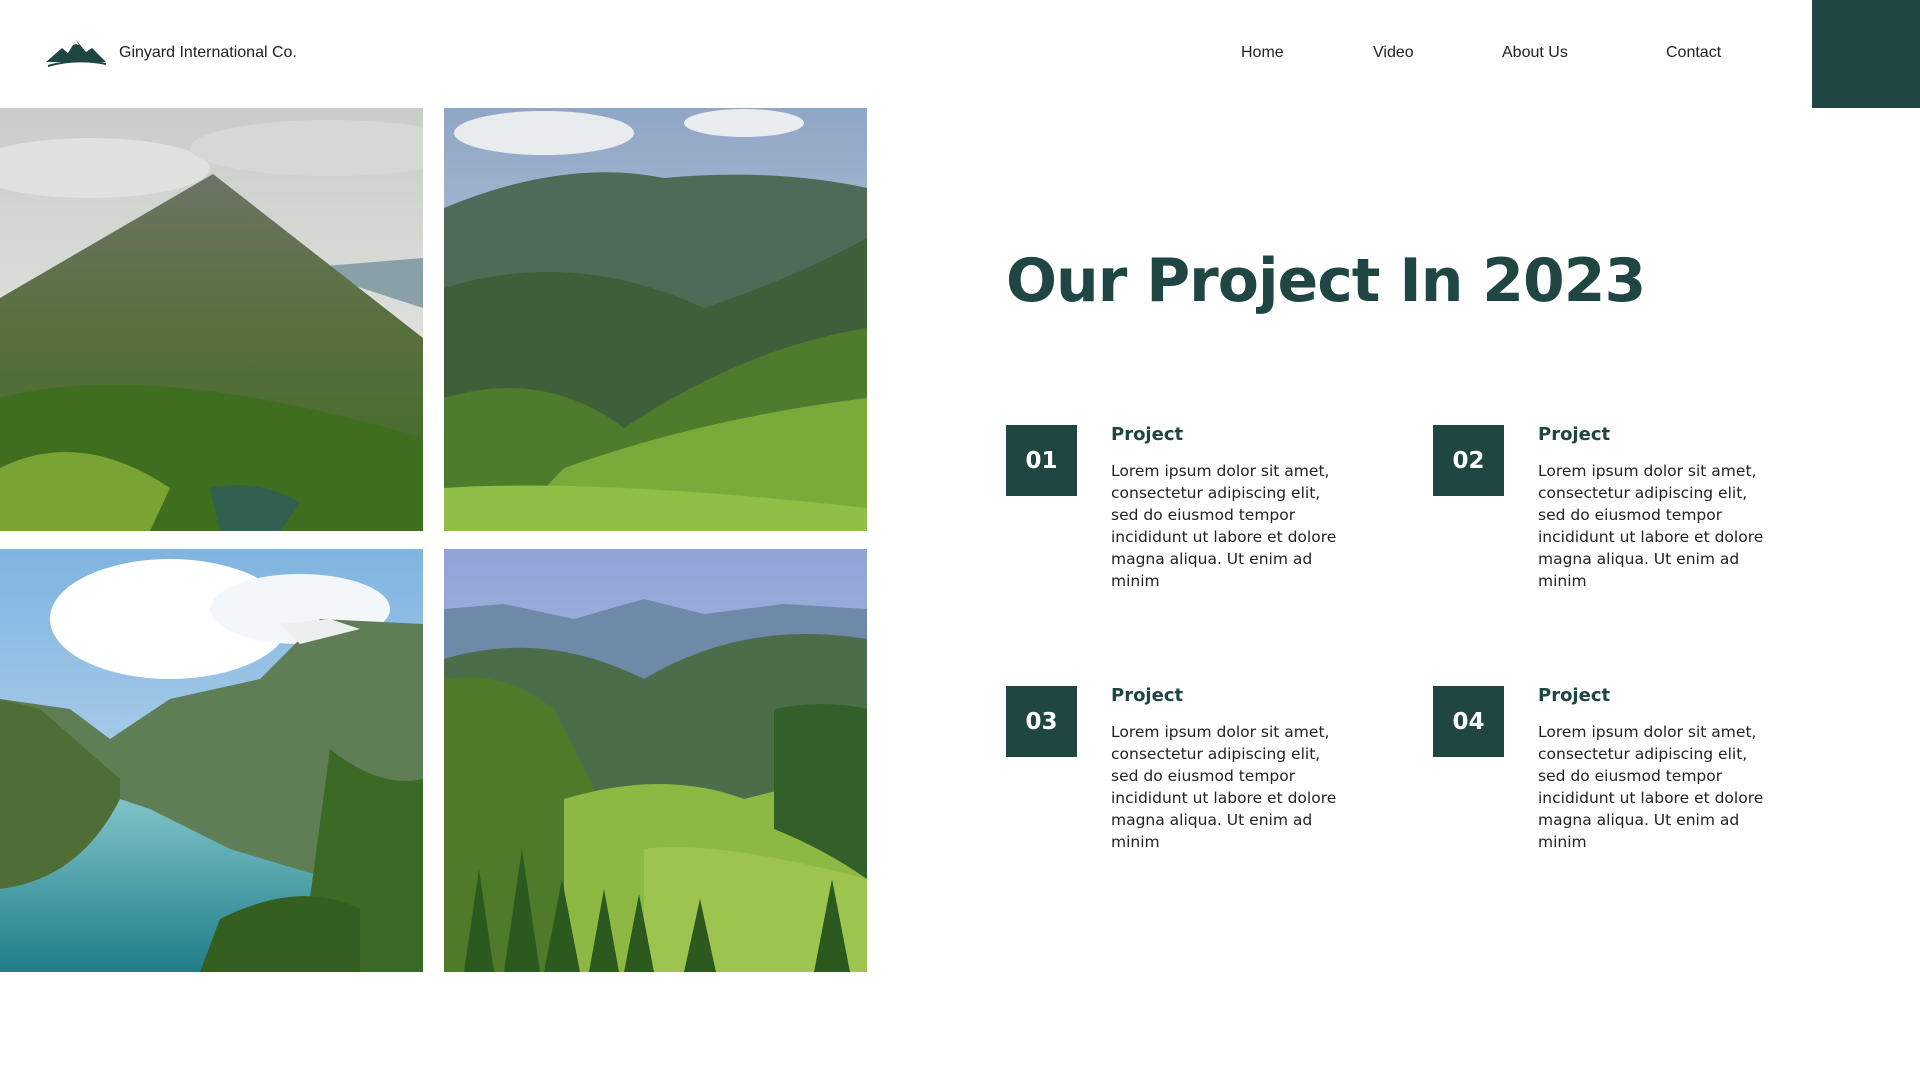 Image resolution: width=1920 pixels, height=1080 pixels. What do you see at coordinates (1041, 721) in the screenshot?
I see `project-number-badge: 03` at bounding box center [1041, 721].